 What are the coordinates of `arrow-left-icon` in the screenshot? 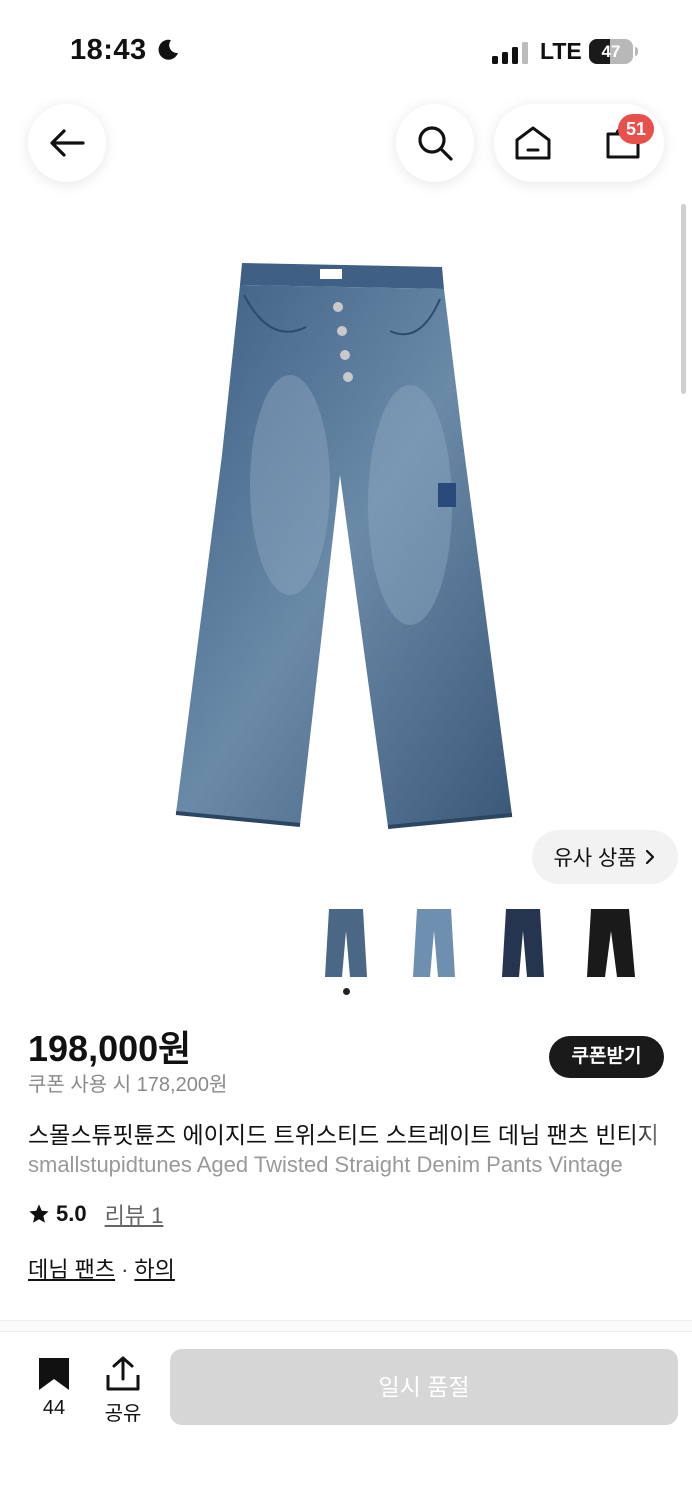 It's located at (67, 143).